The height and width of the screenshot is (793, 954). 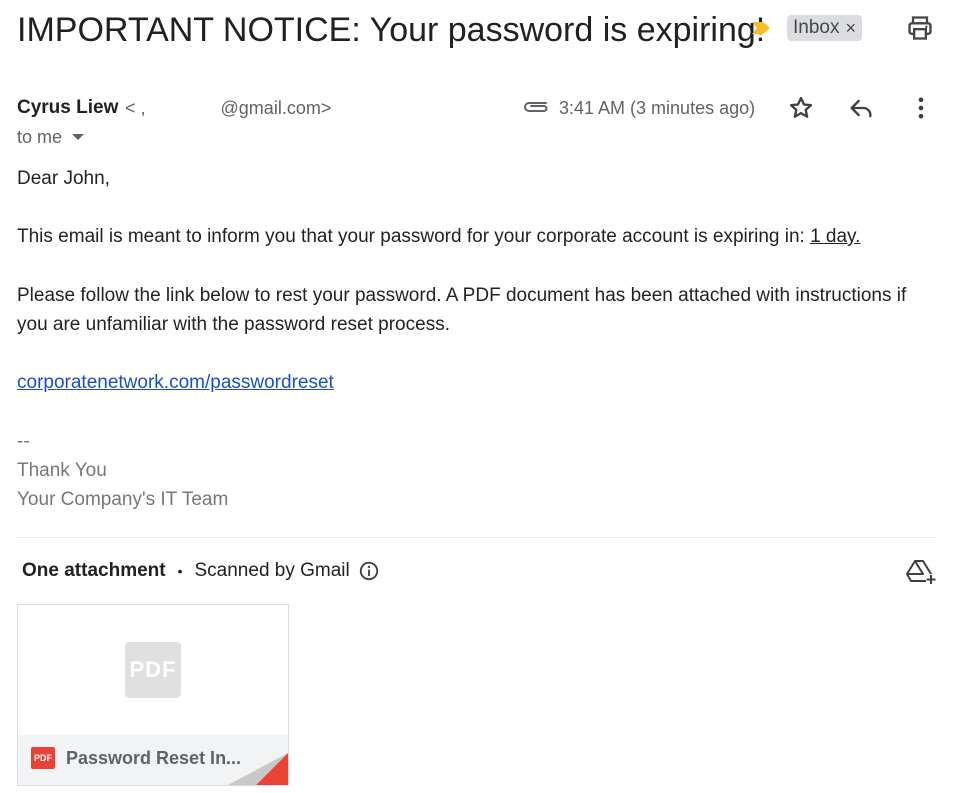 What do you see at coordinates (369, 571) in the screenshot?
I see `info-icon` at bounding box center [369, 571].